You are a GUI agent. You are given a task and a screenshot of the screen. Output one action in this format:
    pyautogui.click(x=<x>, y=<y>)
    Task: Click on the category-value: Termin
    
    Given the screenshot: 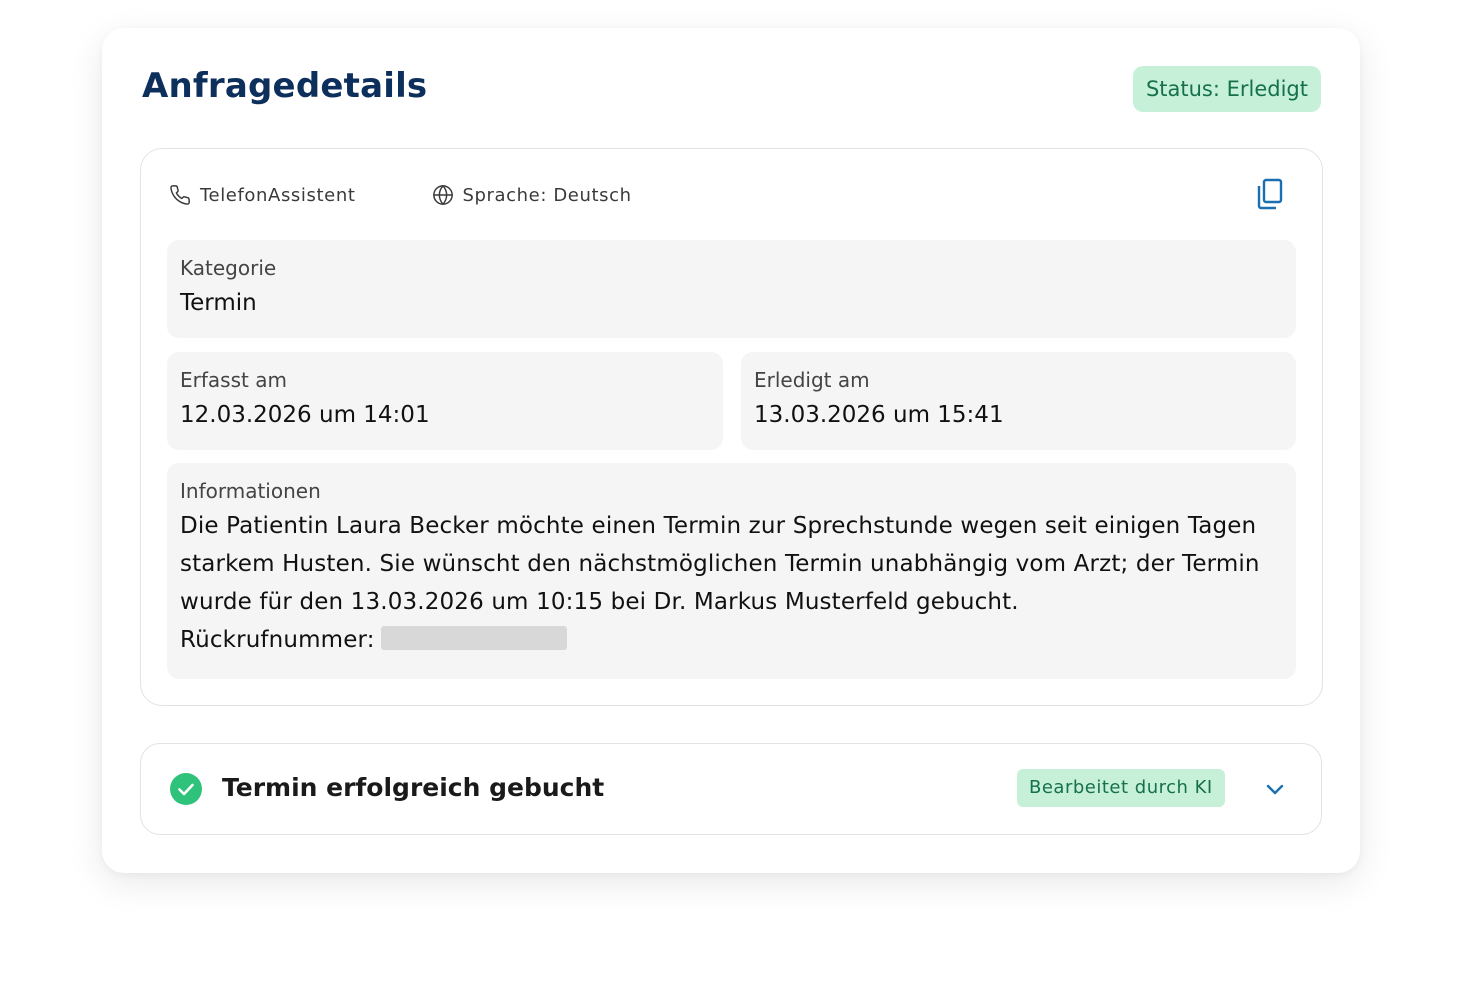 What is the action you would take?
    pyautogui.click(x=218, y=303)
    